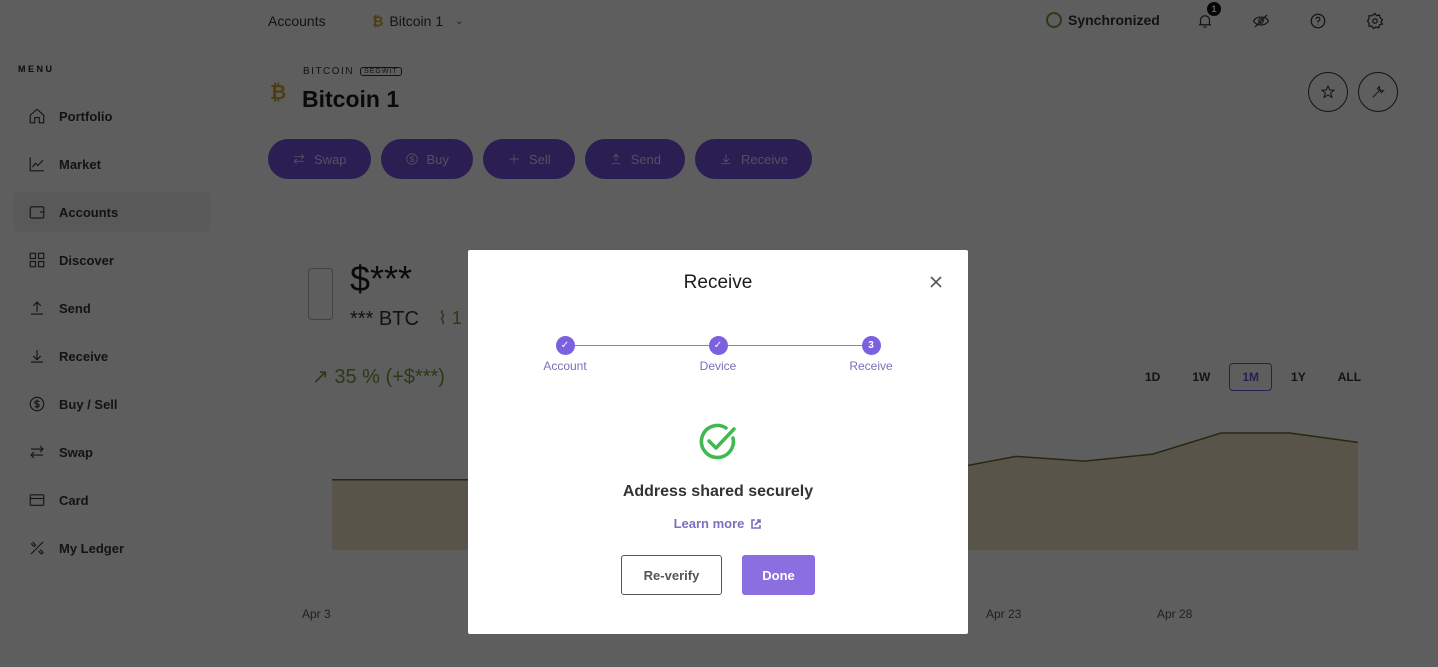  Describe the element at coordinates (718, 366) in the screenshot. I see `step-label: Device` at that location.